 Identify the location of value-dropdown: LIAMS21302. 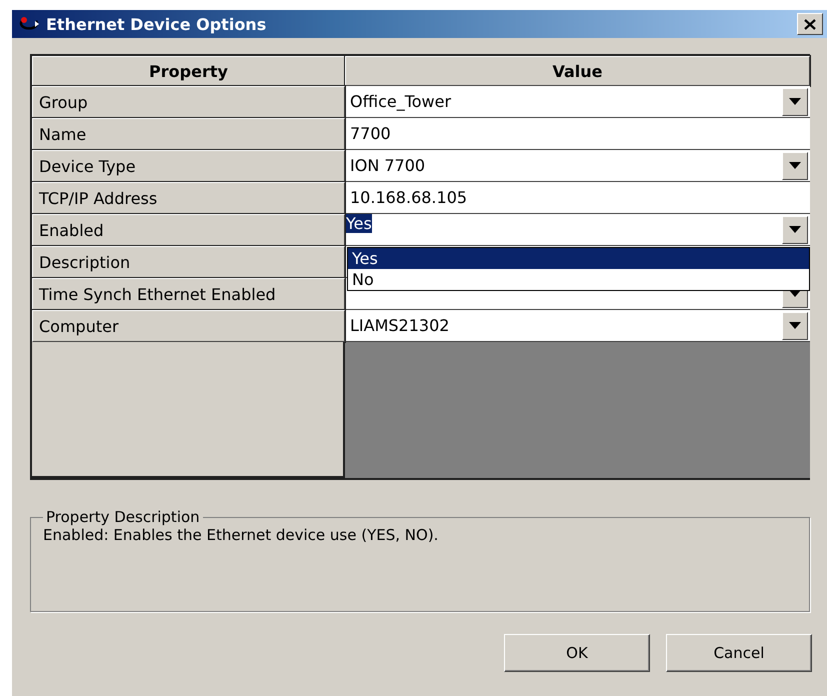
(577, 326).